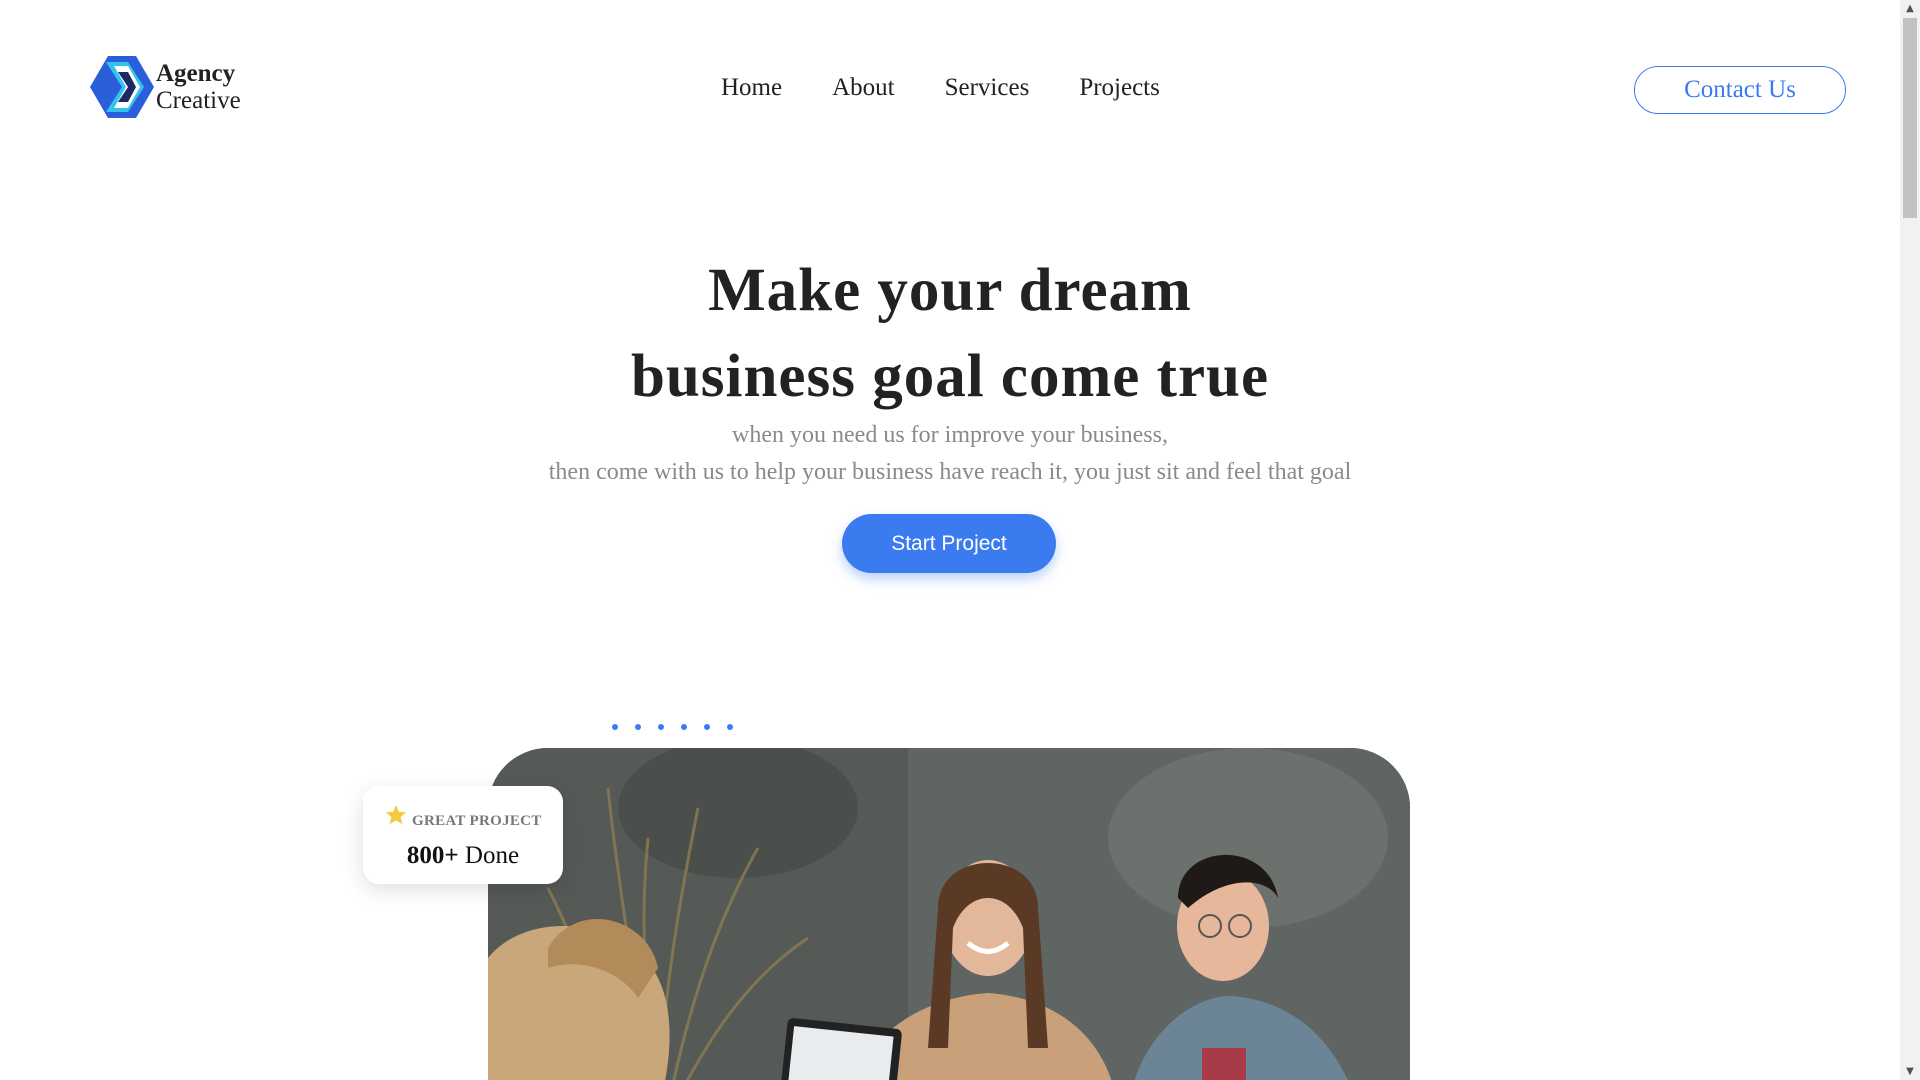  Describe the element at coordinates (940, 88) in the screenshot. I see `main-nav: Home About Services Projects` at that location.